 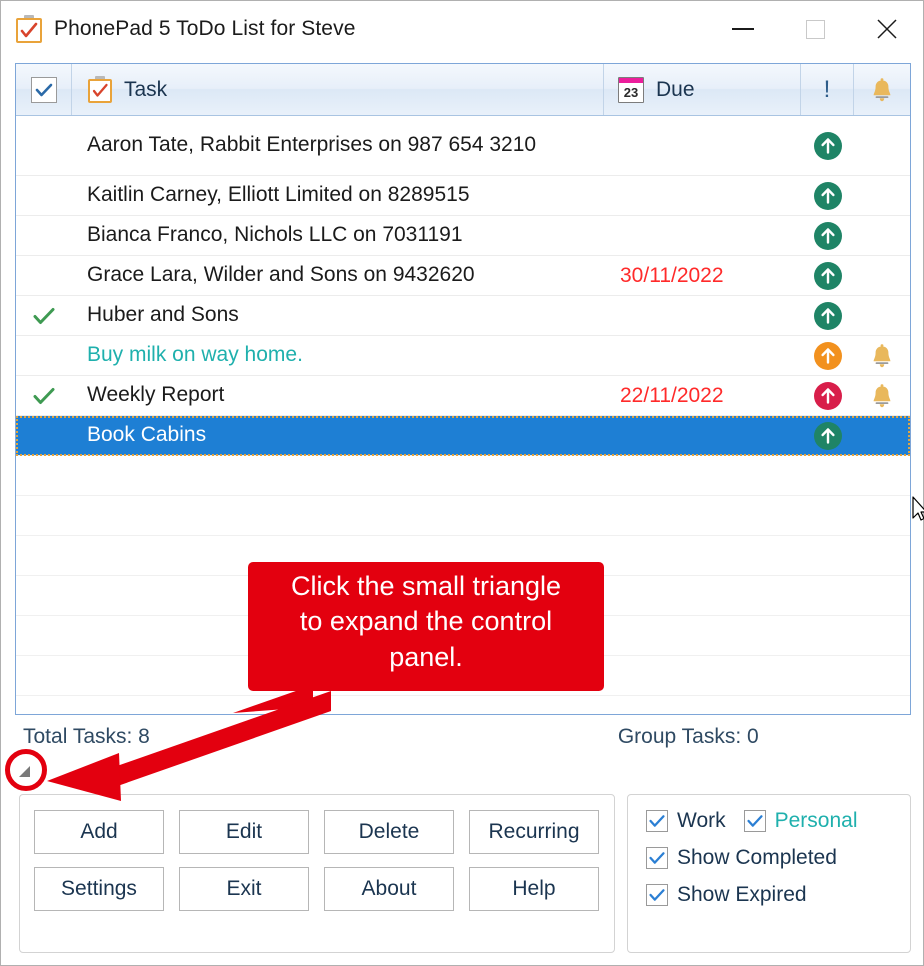 What do you see at coordinates (463, 356) in the screenshot?
I see `task-row: Buy milk on way home.` at bounding box center [463, 356].